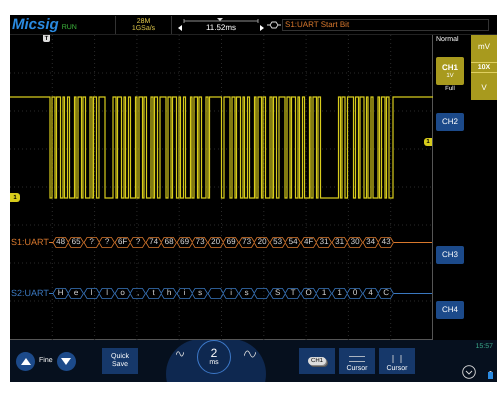 The image size is (500, 400). I want to click on down-button, so click(66, 361).